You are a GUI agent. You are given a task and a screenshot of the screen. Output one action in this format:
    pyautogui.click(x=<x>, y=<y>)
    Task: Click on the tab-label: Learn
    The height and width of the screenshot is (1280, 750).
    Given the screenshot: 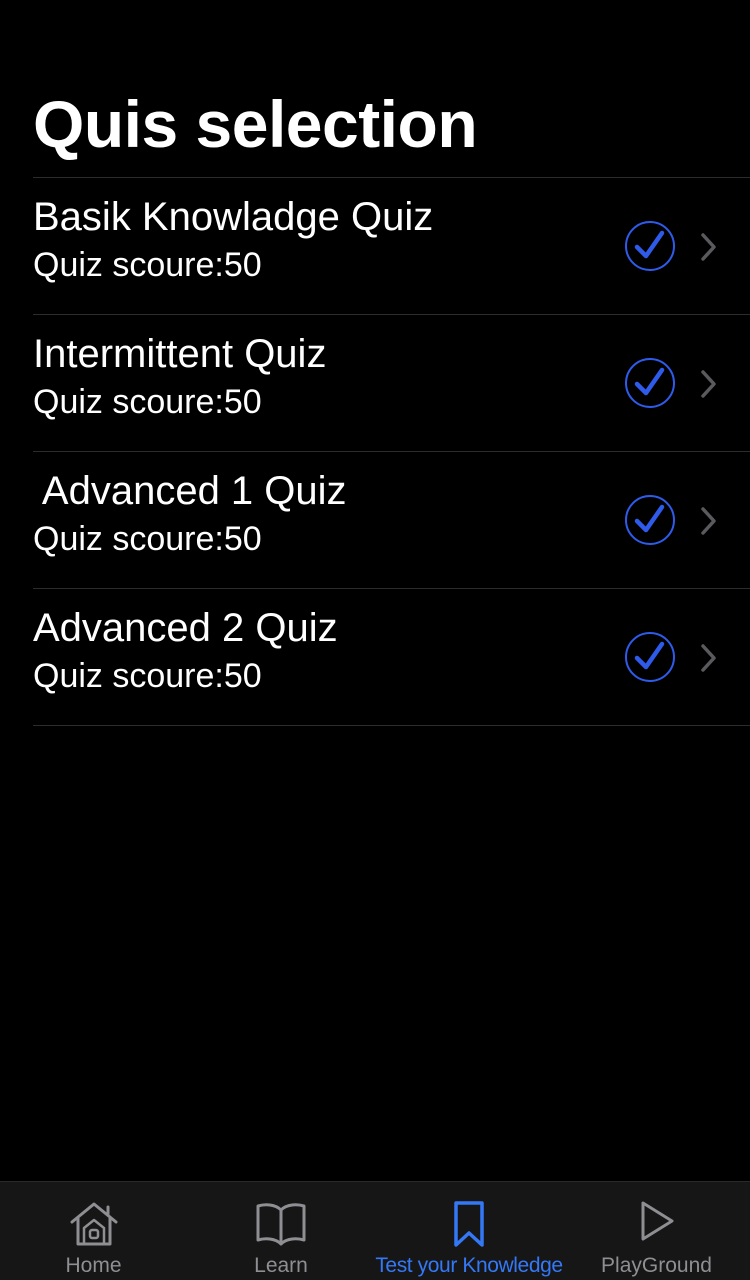 What is the action you would take?
    pyautogui.click(x=281, y=1265)
    